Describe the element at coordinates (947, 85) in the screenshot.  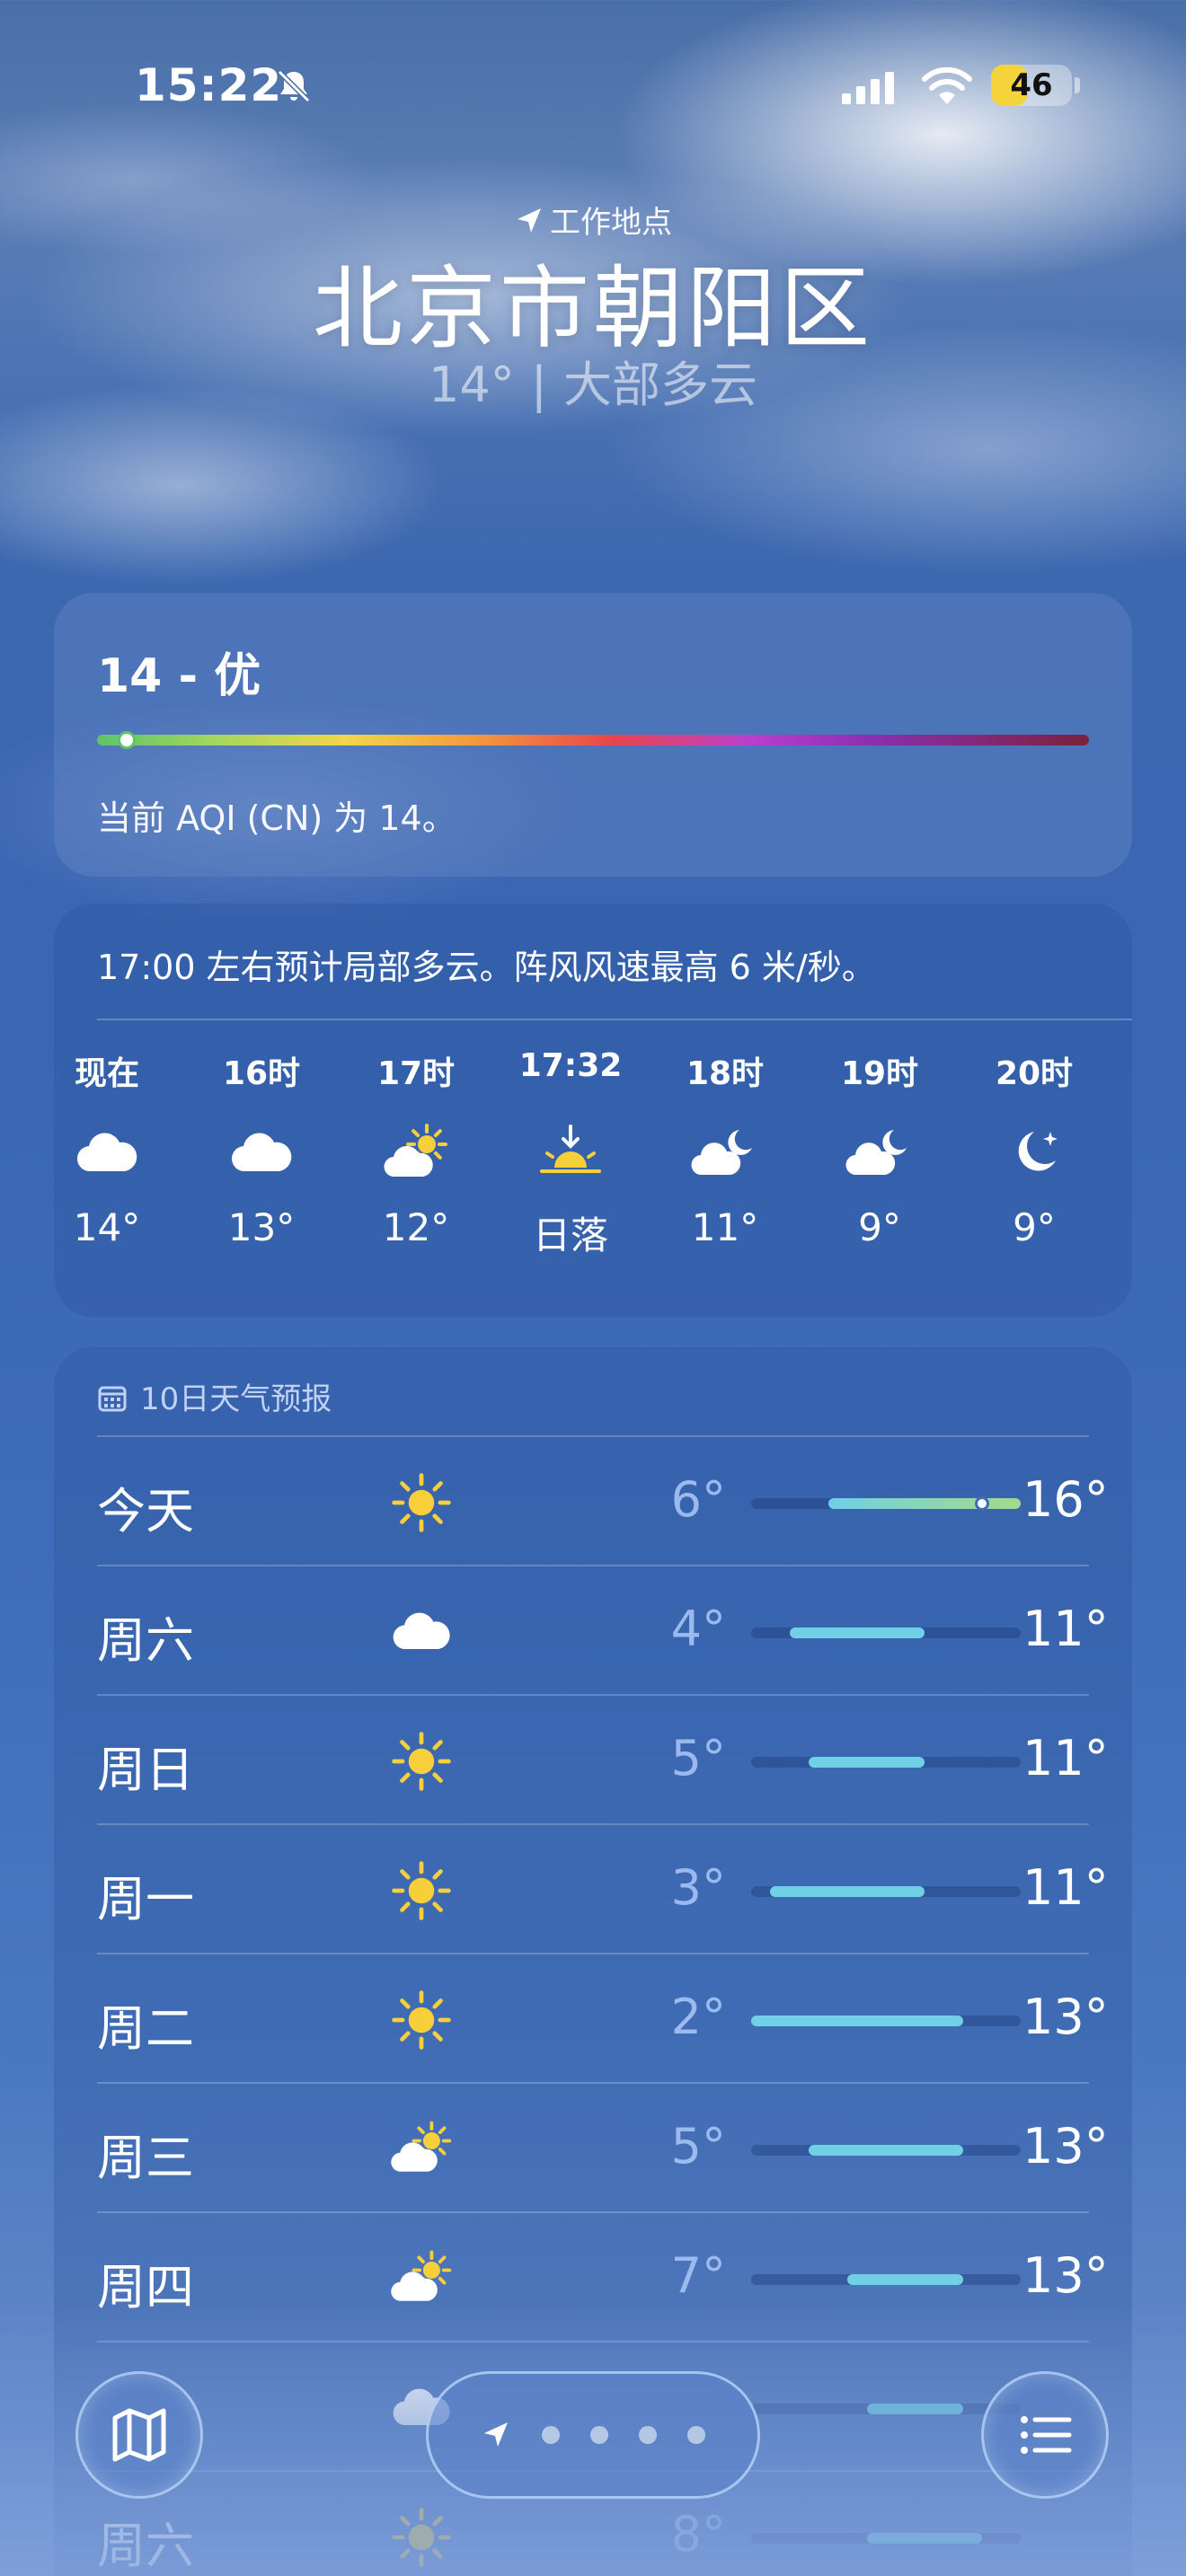
I see `wifi-icon` at that location.